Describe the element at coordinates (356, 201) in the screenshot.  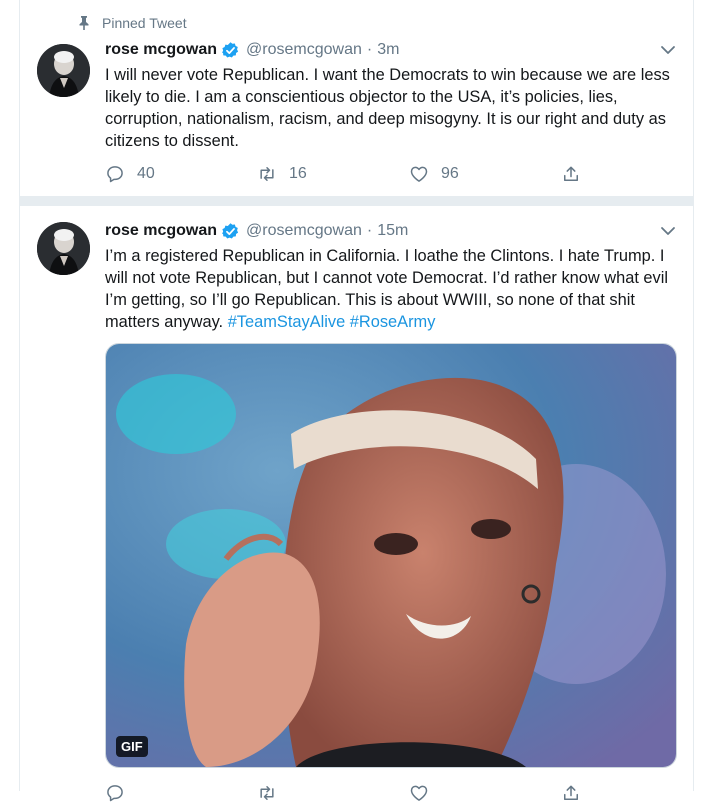
I see `tweet-separator` at that location.